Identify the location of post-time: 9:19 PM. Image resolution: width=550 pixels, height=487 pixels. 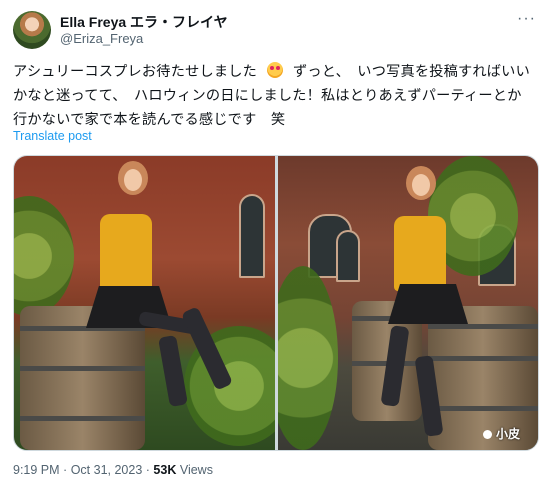
(36, 470).